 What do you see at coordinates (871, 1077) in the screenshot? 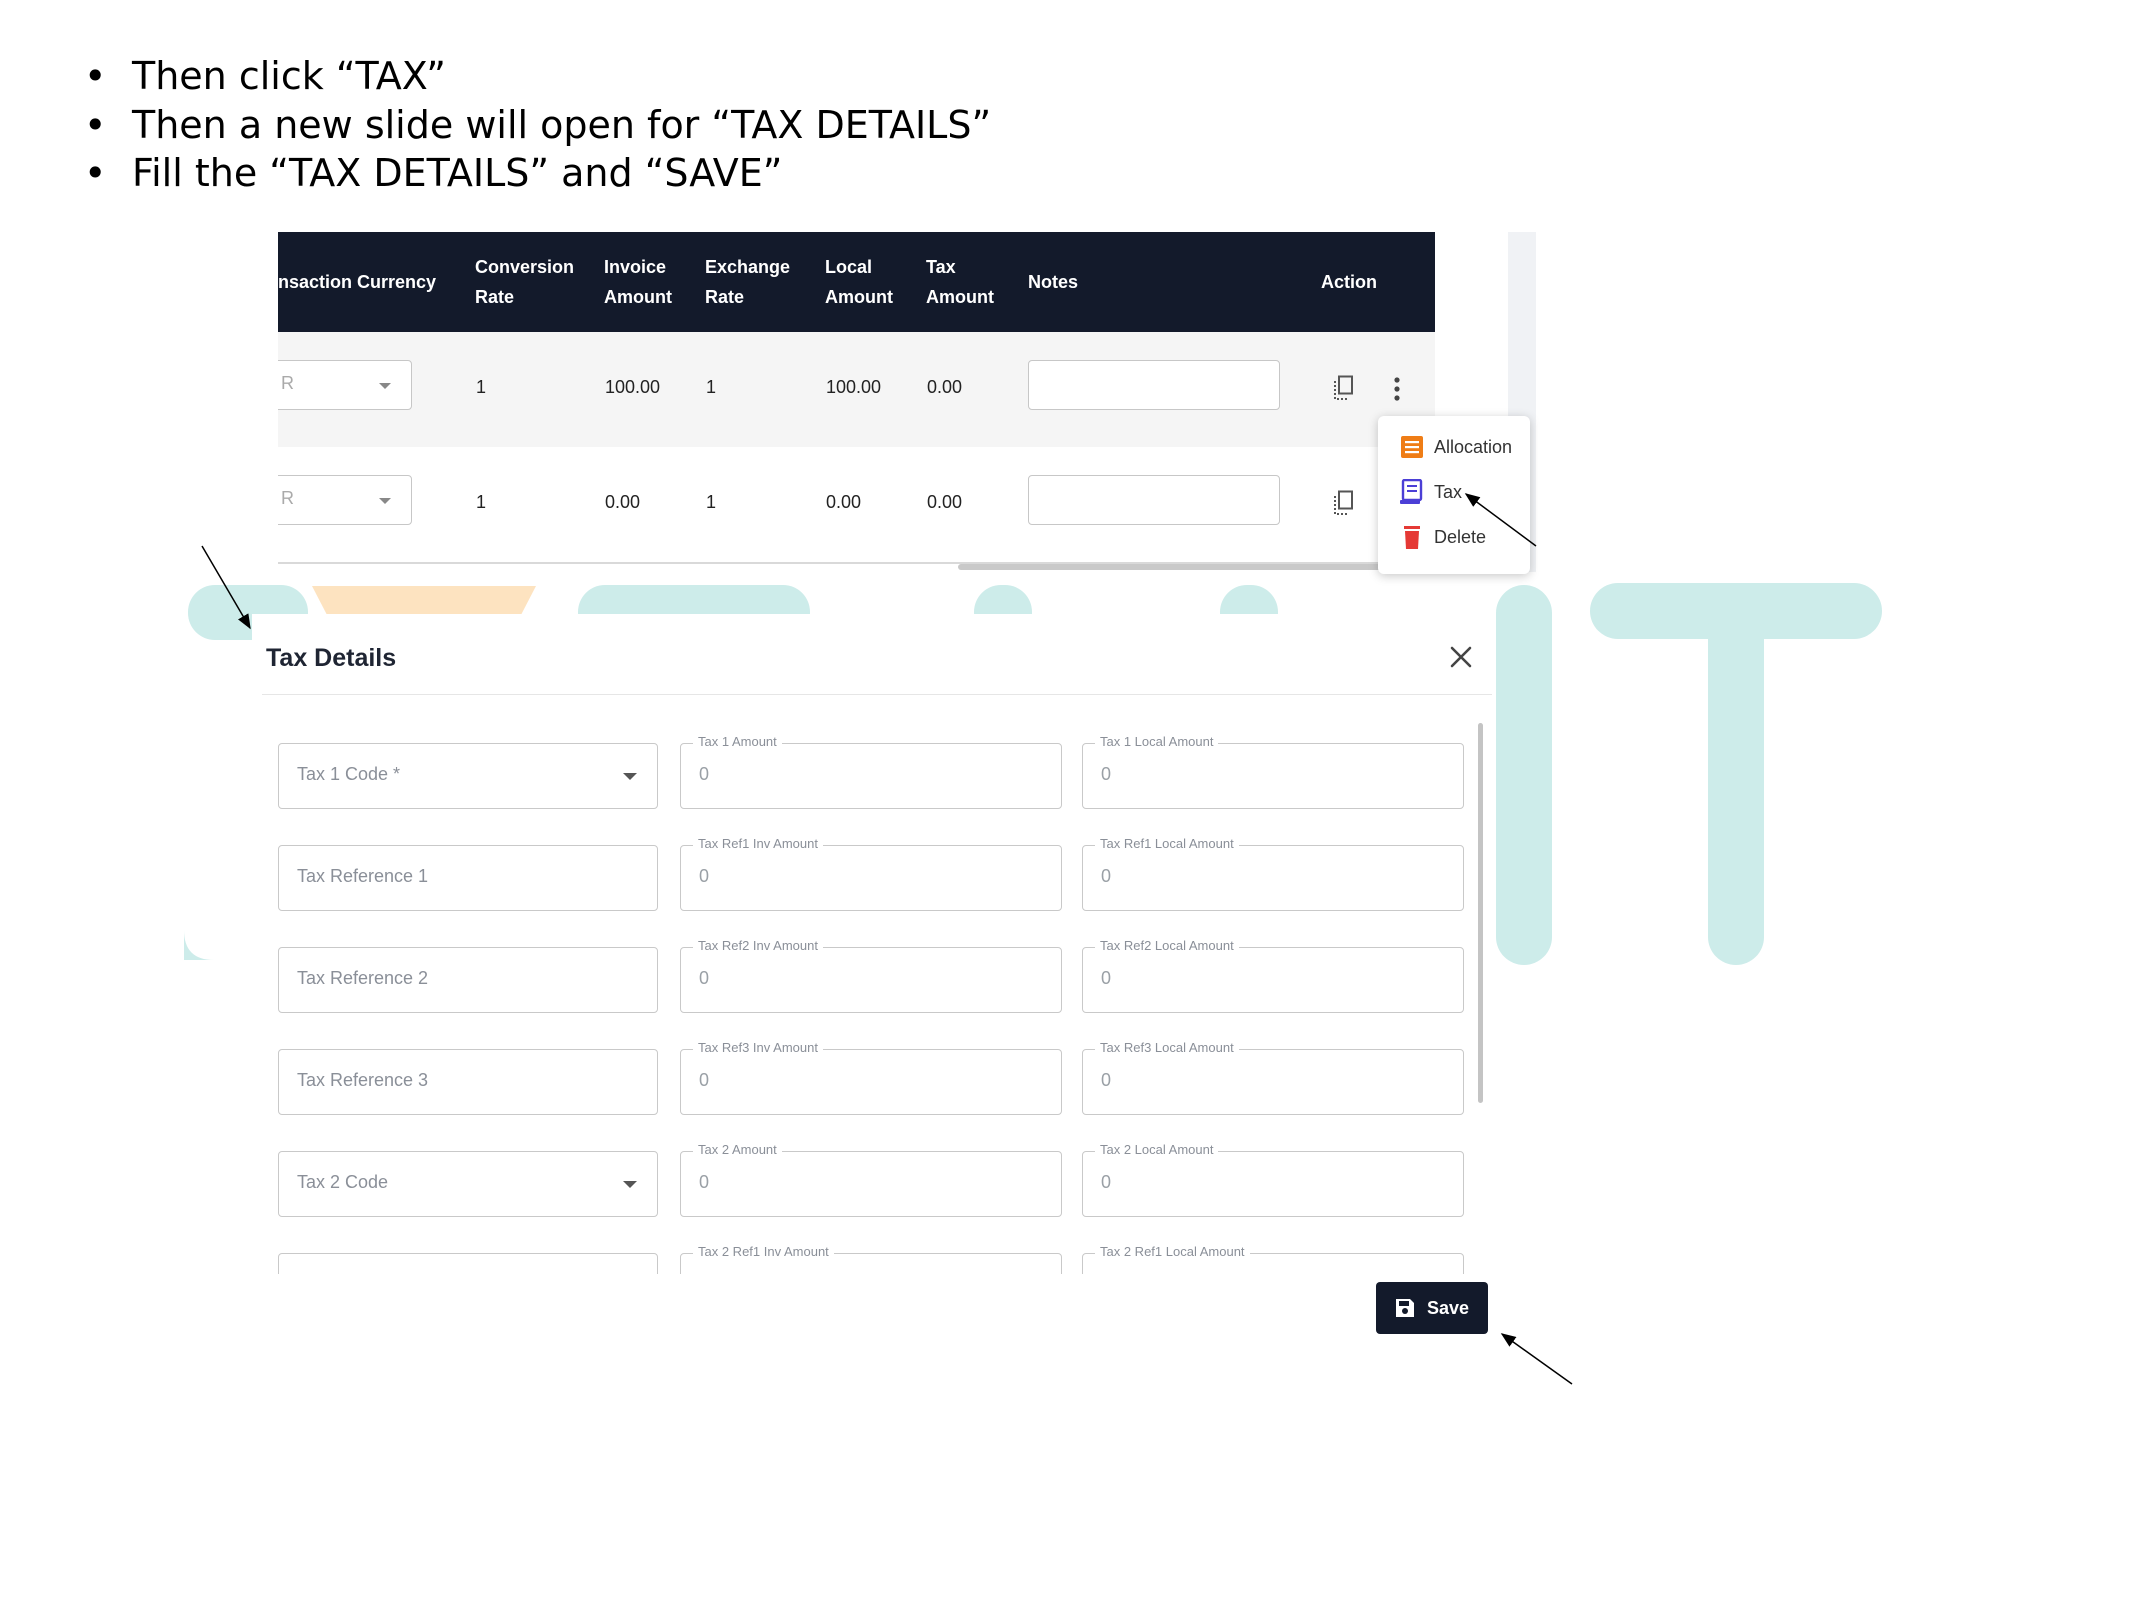
I see `tax-ref3-inv-amount-field: Tax Ref3 Inv Amount 0` at bounding box center [871, 1077].